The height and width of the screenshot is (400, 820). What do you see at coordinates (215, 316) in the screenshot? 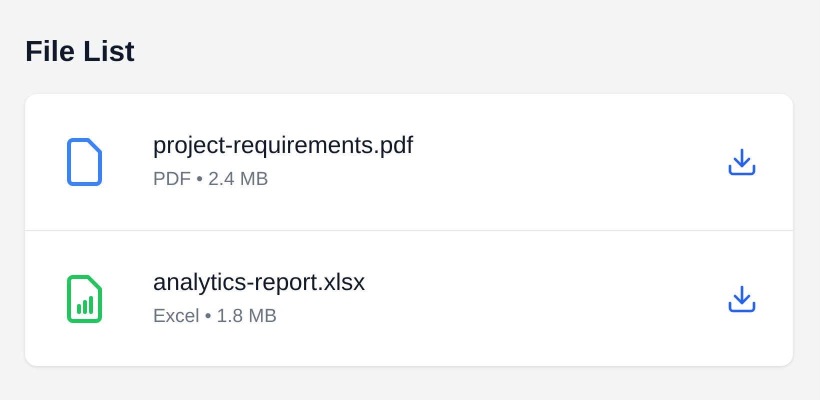
I see `file-meta: Excel • 1.8 MB` at bounding box center [215, 316].